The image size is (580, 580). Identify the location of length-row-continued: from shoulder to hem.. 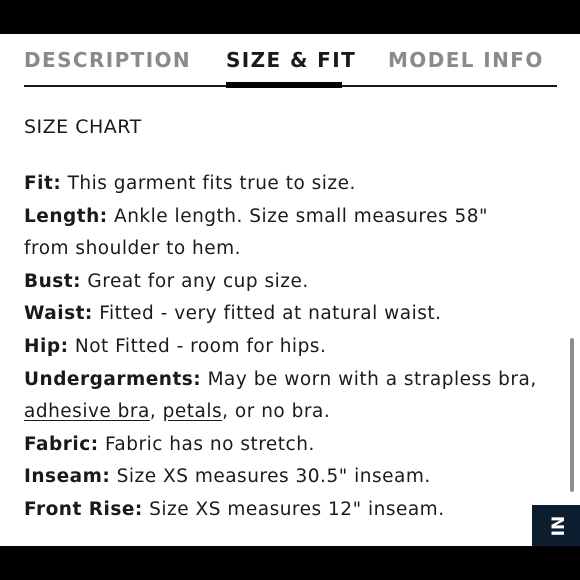
(294, 249).